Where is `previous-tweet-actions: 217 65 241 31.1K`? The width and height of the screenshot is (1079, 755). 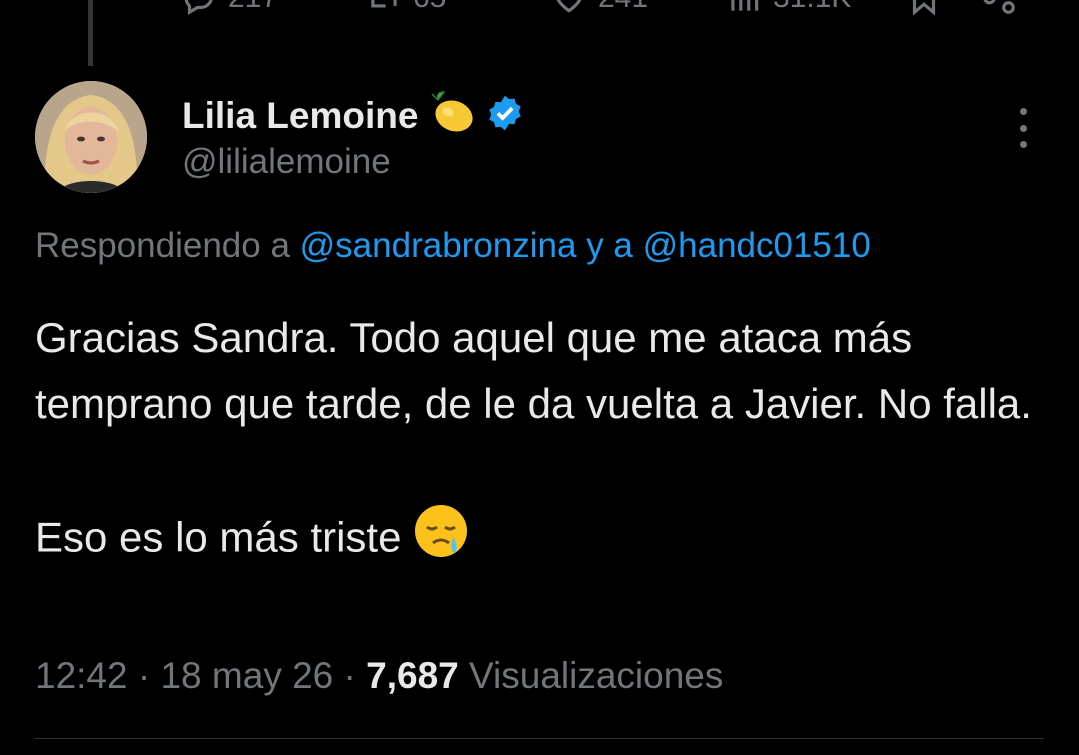
previous-tweet-actions: 217 65 241 31.1K is located at coordinates (609, 9).